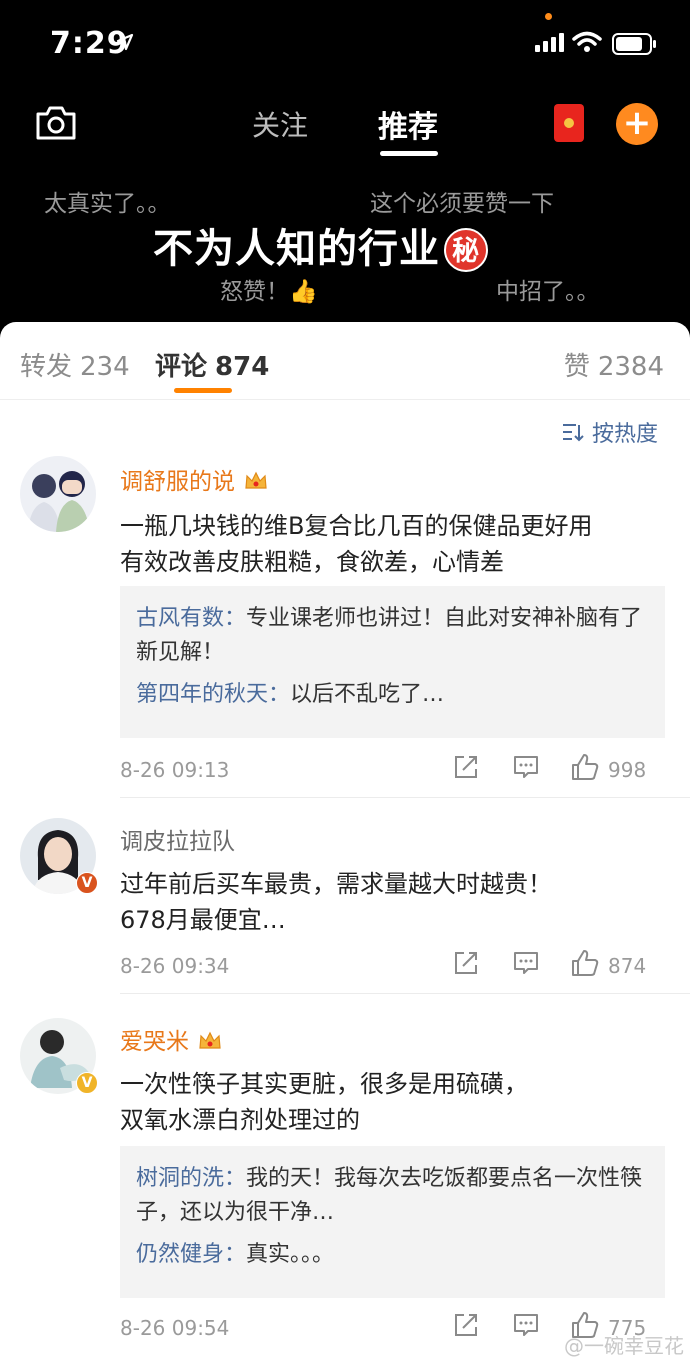  Describe the element at coordinates (624, 1346) in the screenshot. I see `watermark: @一碗幸豆花` at that location.